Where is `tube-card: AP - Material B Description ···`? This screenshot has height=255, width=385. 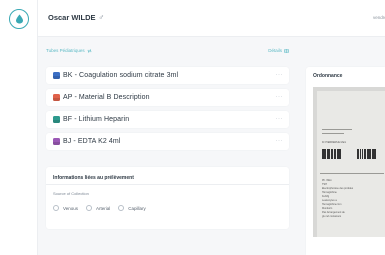
tube-card: AP - Material B Description ··· is located at coordinates (167, 97).